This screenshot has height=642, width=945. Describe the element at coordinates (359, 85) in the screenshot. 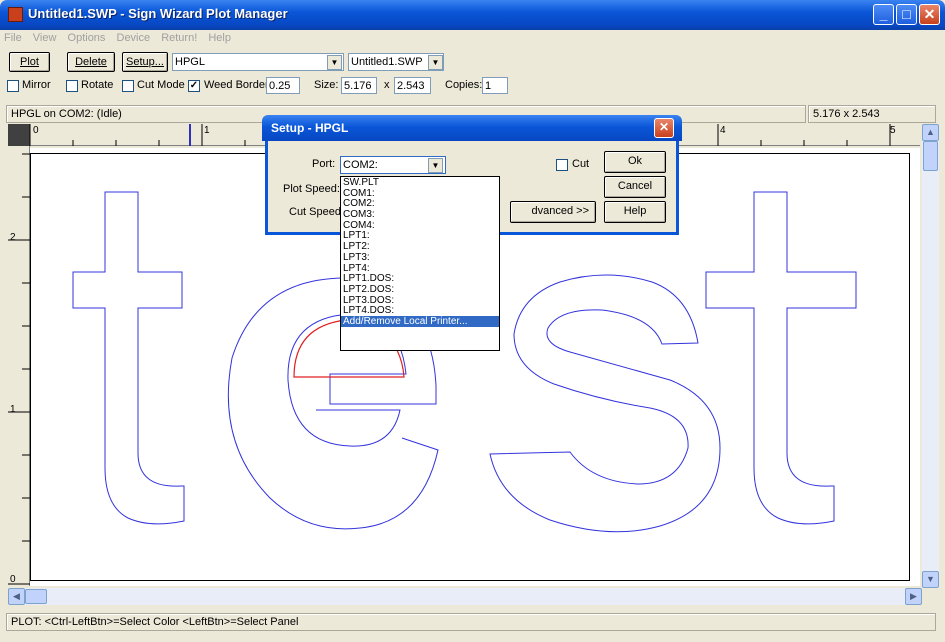

I see `size-width-input: 5.176` at that location.